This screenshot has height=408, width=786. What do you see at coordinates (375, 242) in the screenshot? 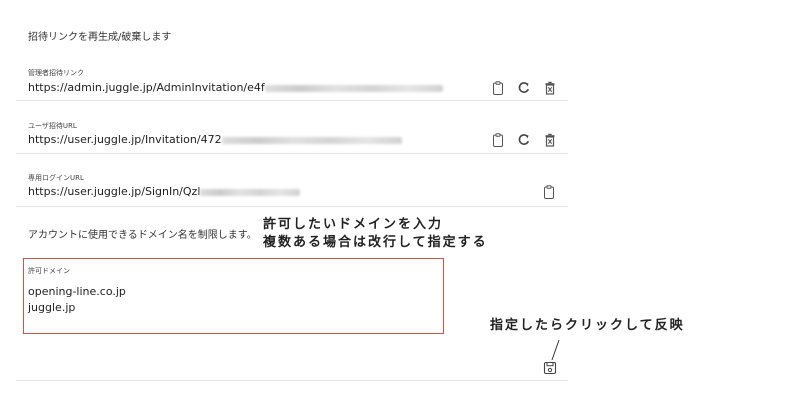
I see `domain-input-annotation-line2: 複数ある場合は改行して指定する` at bounding box center [375, 242].